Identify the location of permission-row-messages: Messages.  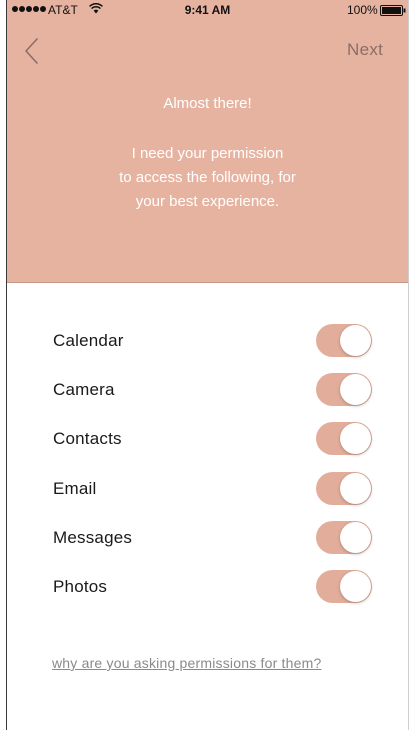
(207, 536).